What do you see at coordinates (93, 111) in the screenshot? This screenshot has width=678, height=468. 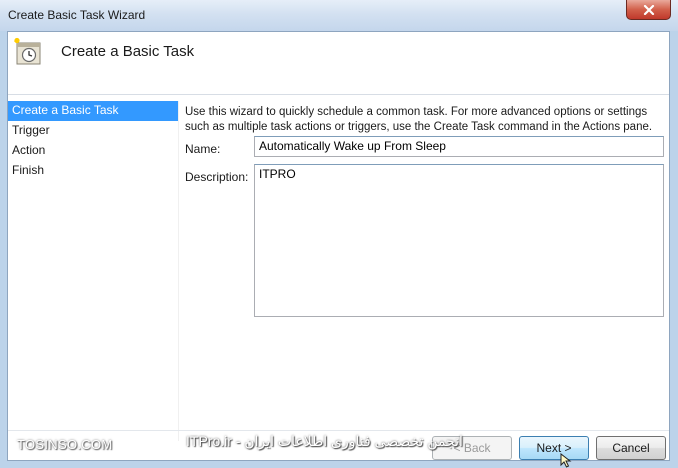 I see `nav-item-create-basic-task: Create a Basic Task` at bounding box center [93, 111].